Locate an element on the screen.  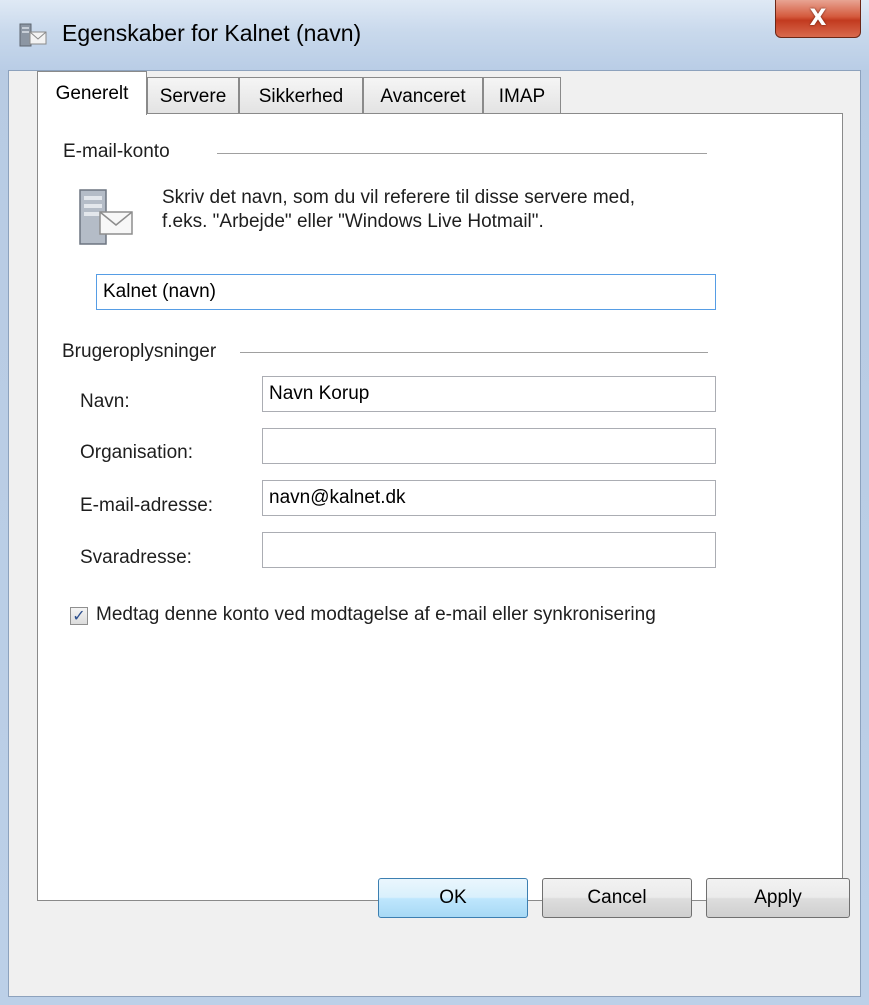
ok-button: OK is located at coordinates (453, 898).